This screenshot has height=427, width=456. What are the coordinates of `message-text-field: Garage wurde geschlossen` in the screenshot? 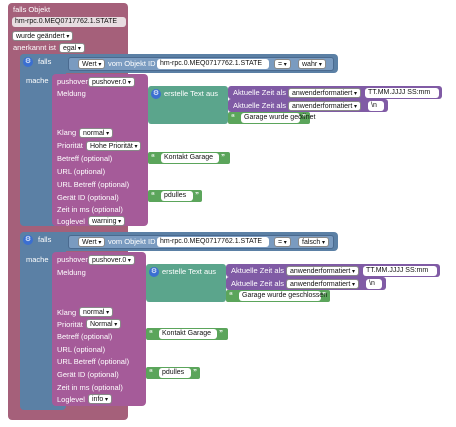 It's located at (283, 296).